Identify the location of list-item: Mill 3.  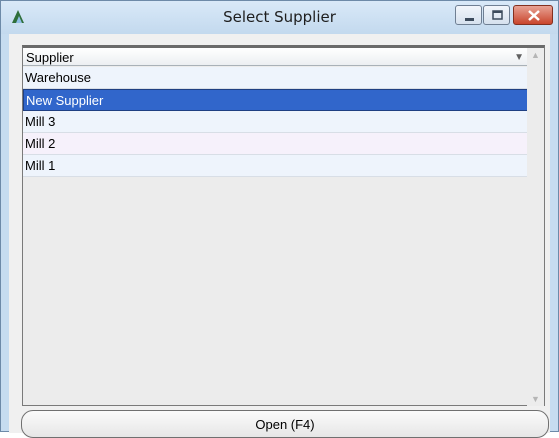
(275, 122).